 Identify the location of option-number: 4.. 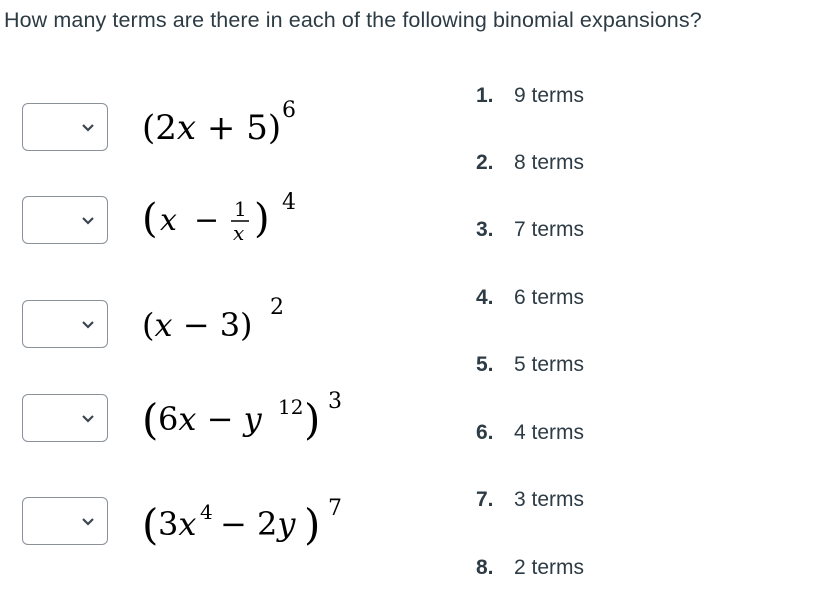
(485, 297).